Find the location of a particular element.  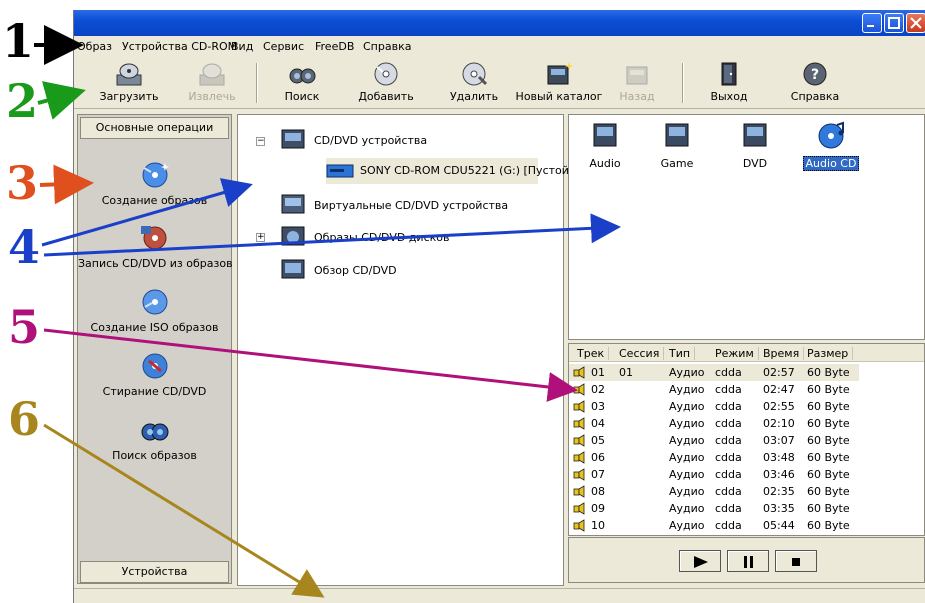

status-bar is located at coordinates (499, 595).